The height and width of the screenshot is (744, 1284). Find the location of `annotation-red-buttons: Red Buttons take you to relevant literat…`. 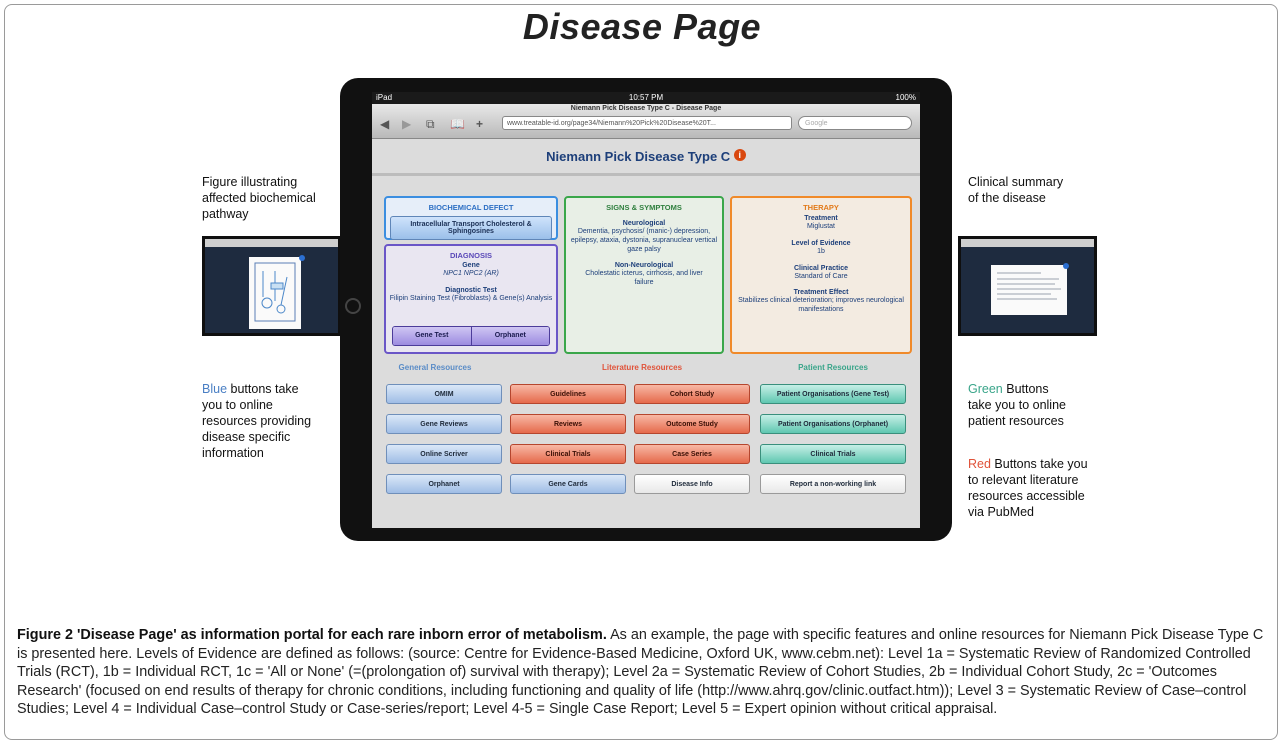

annotation-red-buttons: Red Buttons take you to relevant literat… is located at coordinates (1028, 488).